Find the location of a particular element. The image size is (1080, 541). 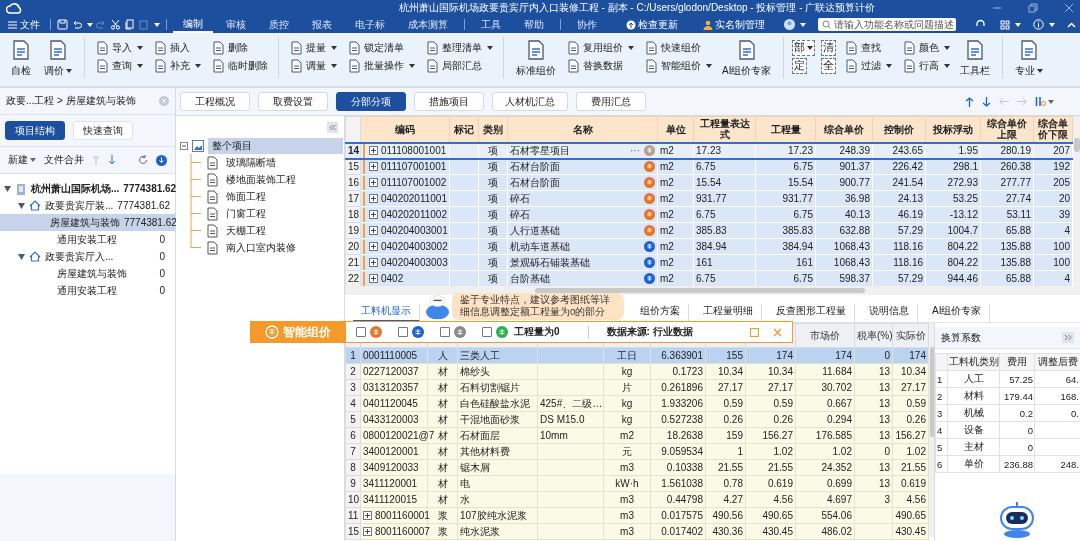

column-header: 市场价 is located at coordinates (825, 335).